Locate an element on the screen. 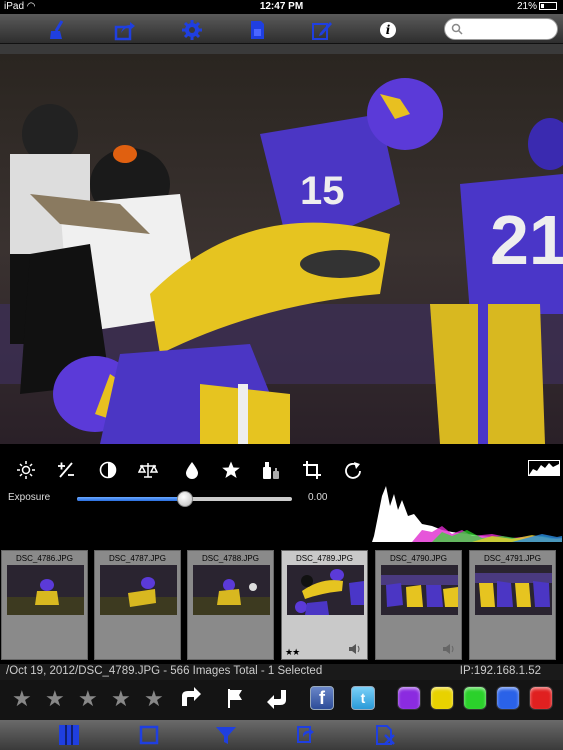 This screenshot has height=750, width=563. balance-icon is located at coordinates (148, 470).